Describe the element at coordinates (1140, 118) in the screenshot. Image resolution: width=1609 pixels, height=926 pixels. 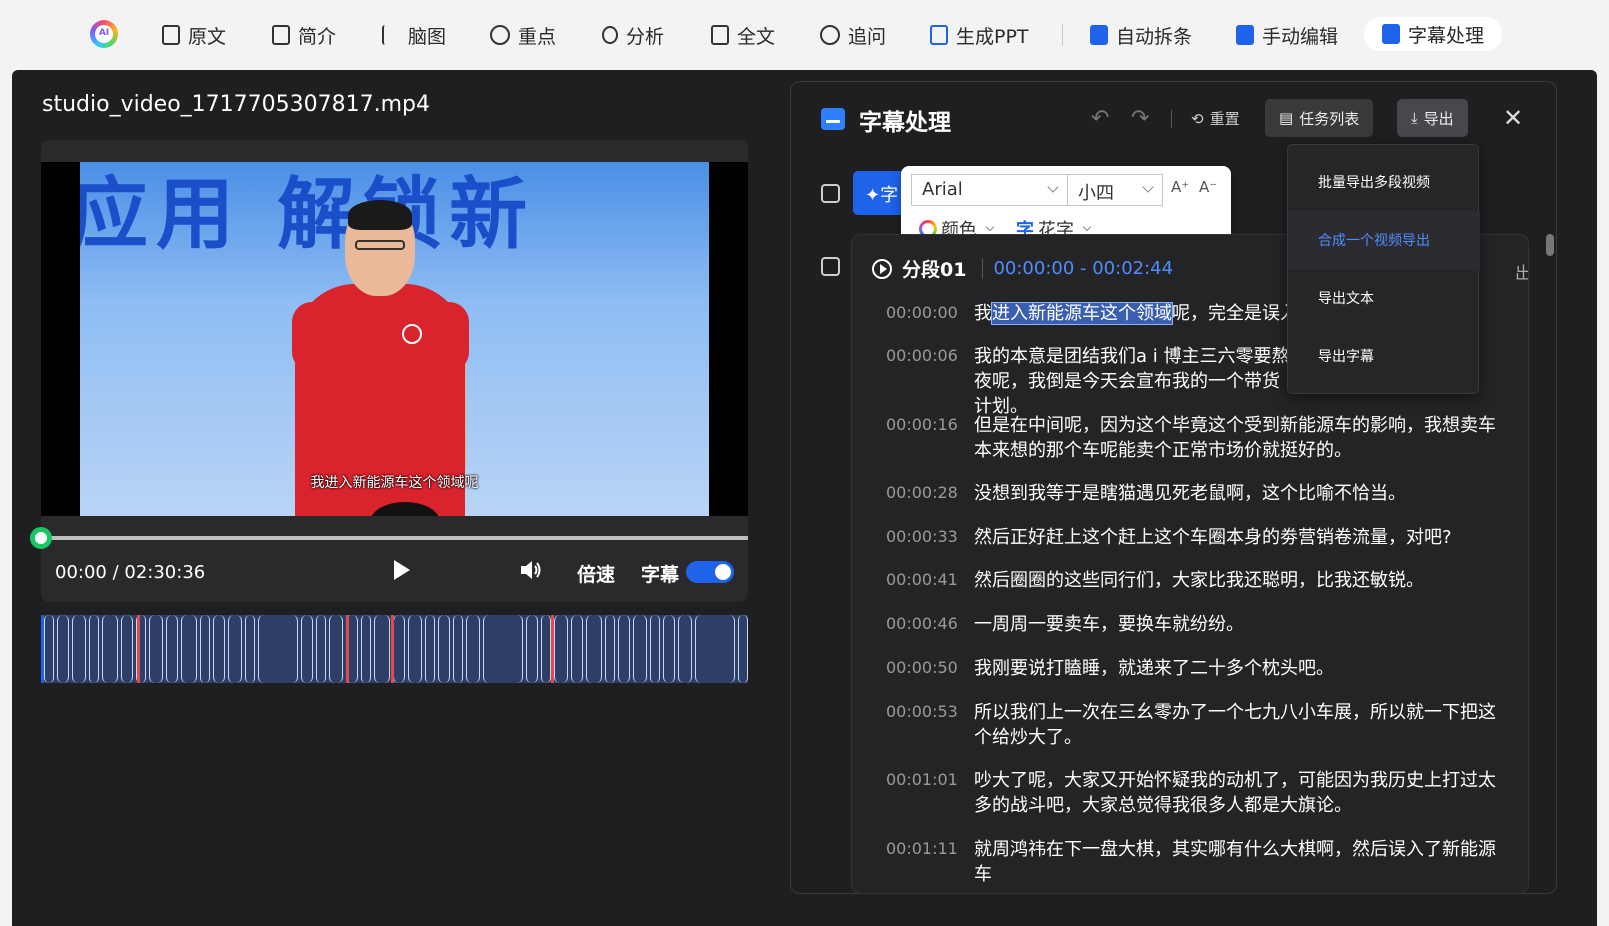
I see `redo-icon: ↷` at that location.